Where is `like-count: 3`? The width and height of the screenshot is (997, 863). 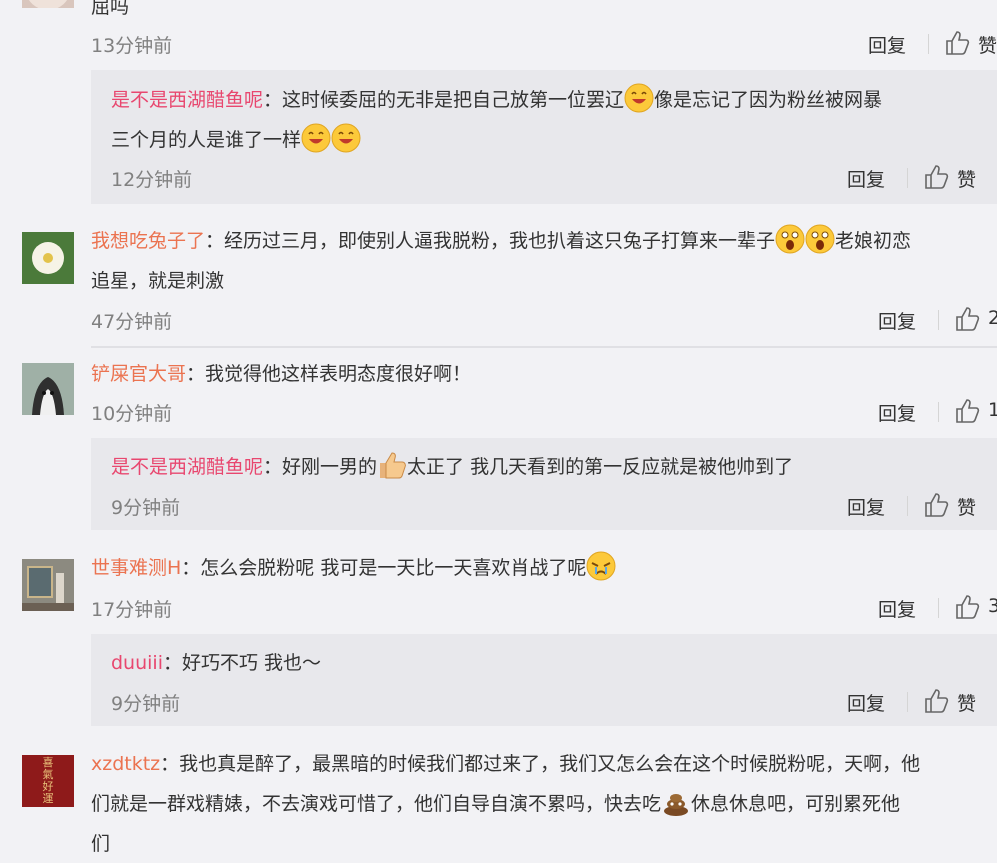
like-count: 3 is located at coordinates (992, 606).